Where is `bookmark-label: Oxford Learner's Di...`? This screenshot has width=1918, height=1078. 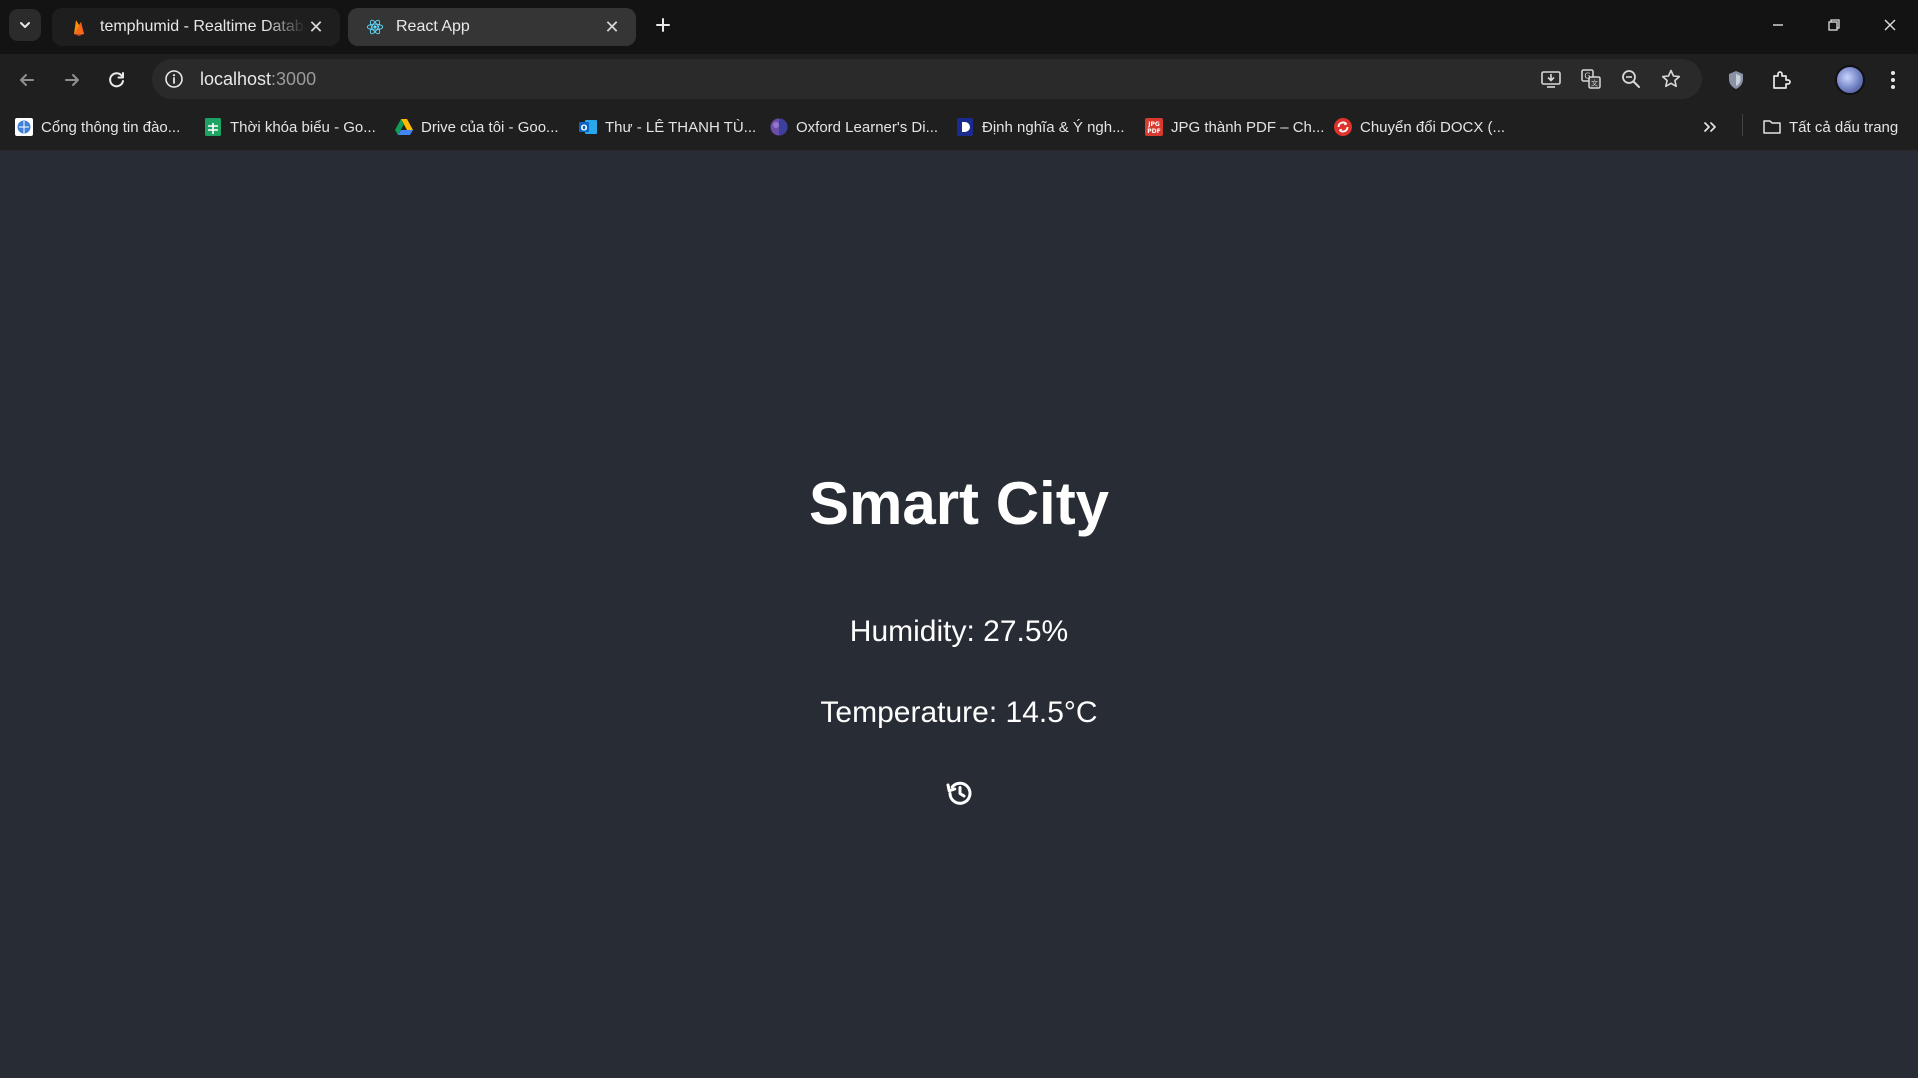 bookmark-label: Oxford Learner's Di... is located at coordinates (867, 127).